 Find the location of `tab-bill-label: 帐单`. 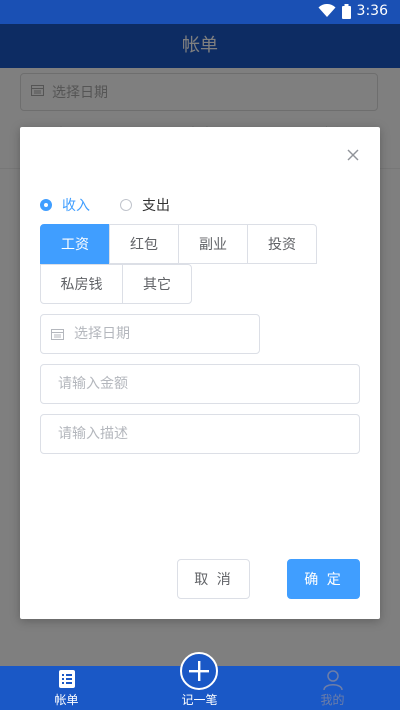

tab-bill-label: 帐单 is located at coordinates (66, 700).